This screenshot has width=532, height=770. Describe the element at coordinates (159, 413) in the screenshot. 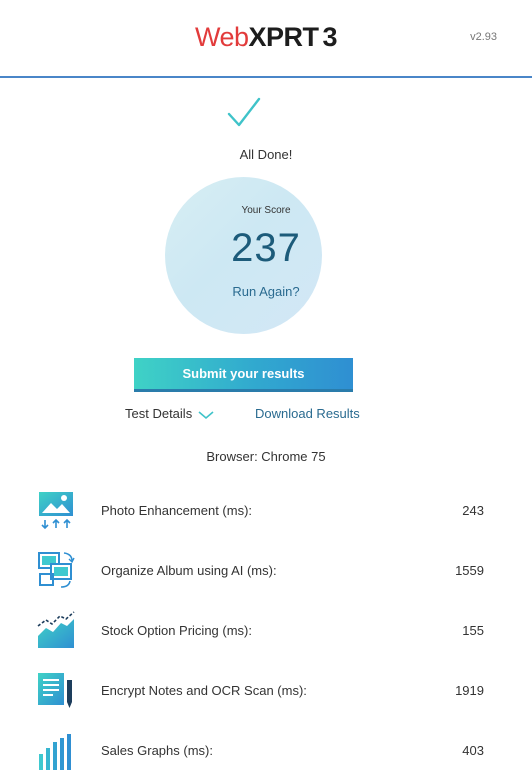

I see `test-details-label: Test Details` at that location.